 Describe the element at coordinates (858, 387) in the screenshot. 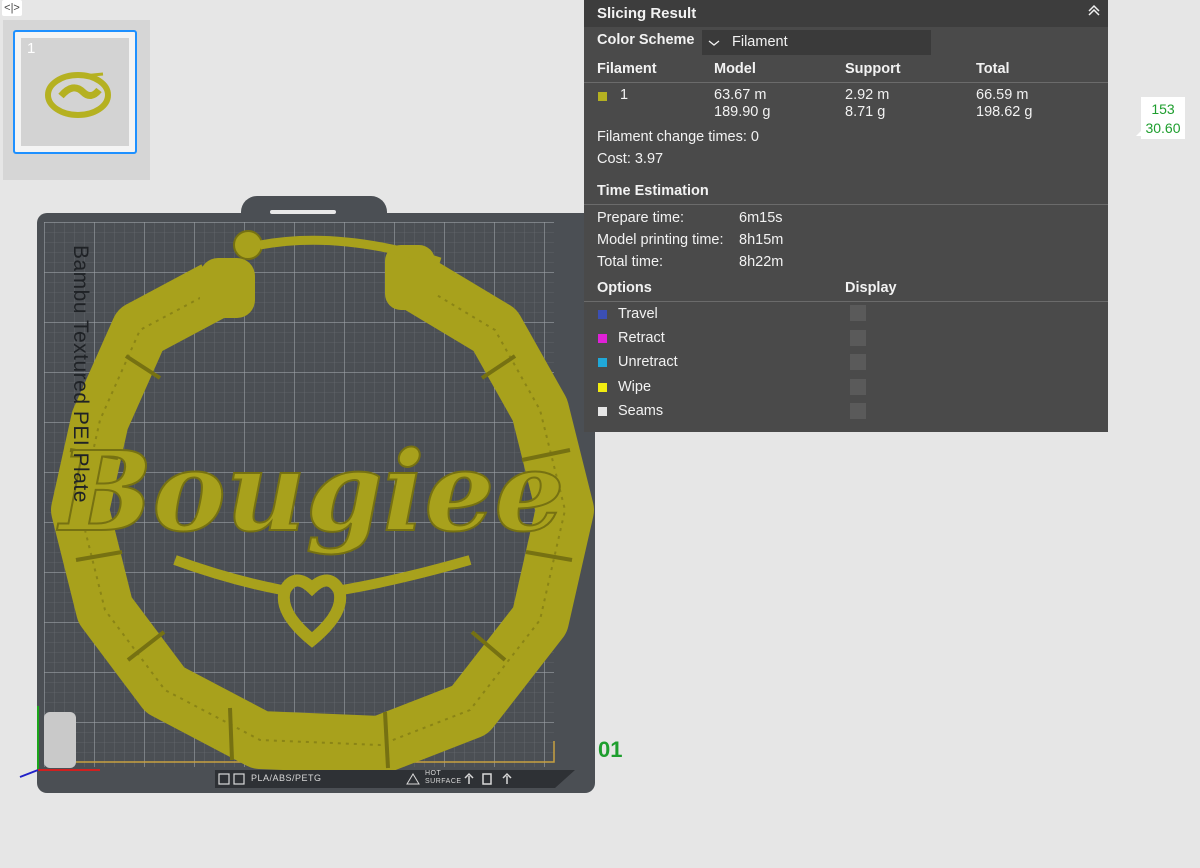

I see `wipe-display-checkbox` at that location.